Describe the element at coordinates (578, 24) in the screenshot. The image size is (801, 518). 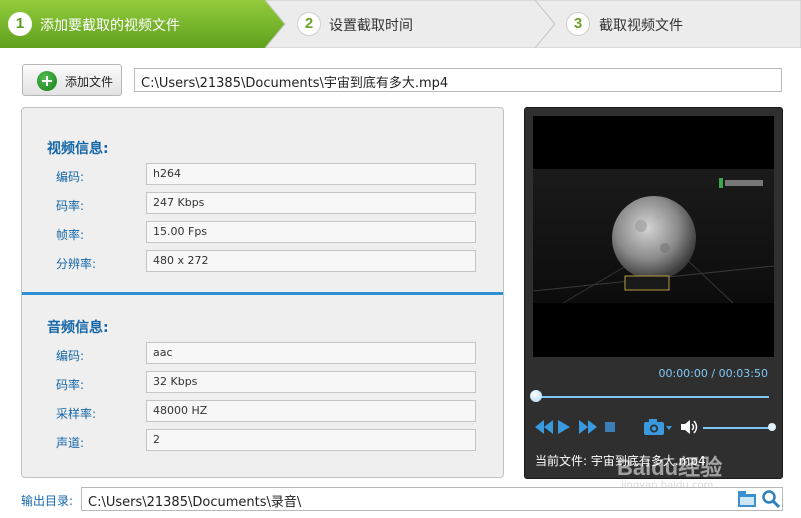
I see `step-3-number: 3` at that location.